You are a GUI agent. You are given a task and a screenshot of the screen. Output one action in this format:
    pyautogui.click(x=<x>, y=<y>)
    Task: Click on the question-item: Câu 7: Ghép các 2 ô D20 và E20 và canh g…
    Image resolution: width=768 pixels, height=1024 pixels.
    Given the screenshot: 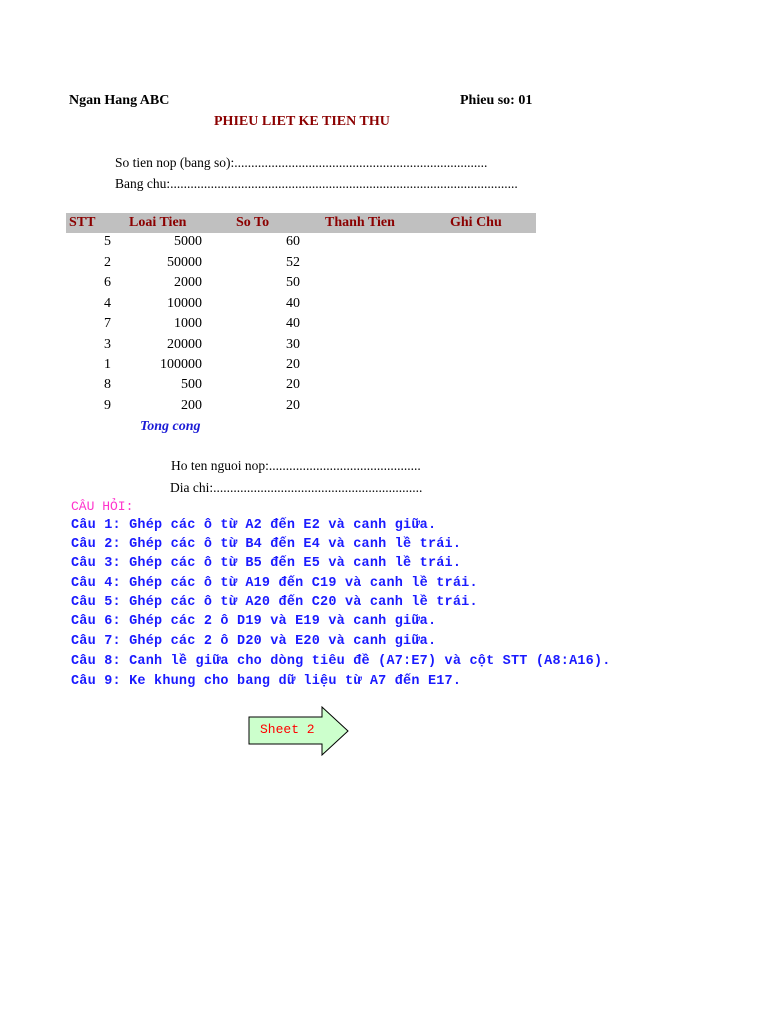 What is the action you would take?
    pyautogui.click(x=254, y=641)
    